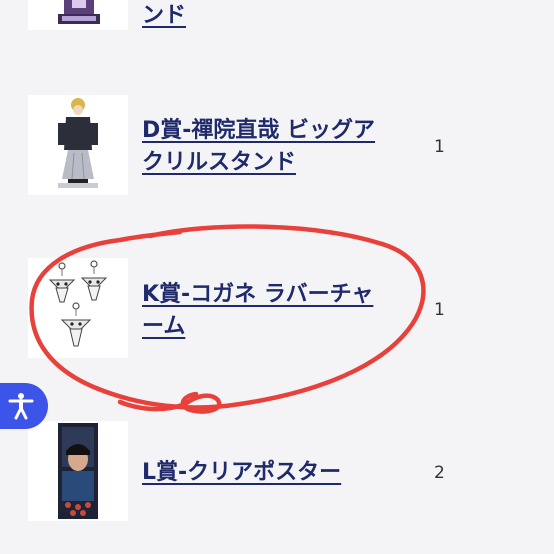  I want to click on prize-name-line1: ンド, so click(164, 15).